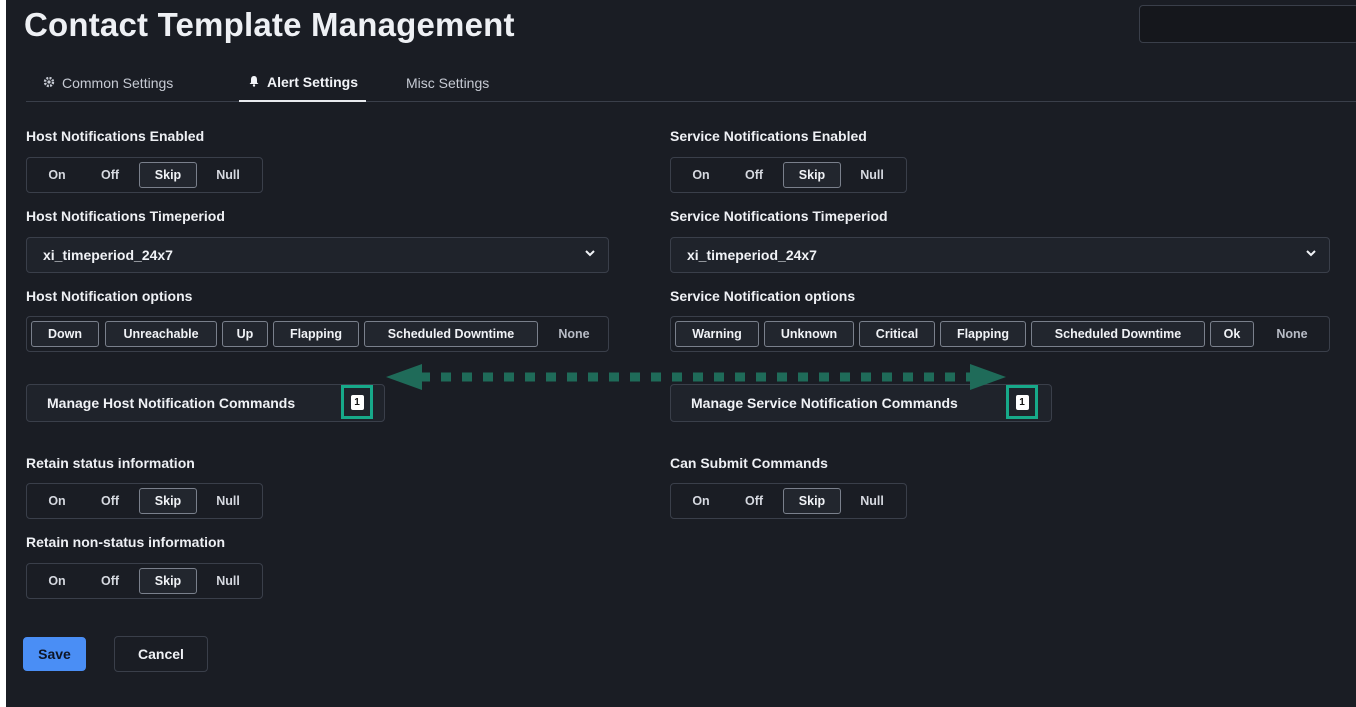  I want to click on tab-common-settings: Common Settings, so click(107, 83).